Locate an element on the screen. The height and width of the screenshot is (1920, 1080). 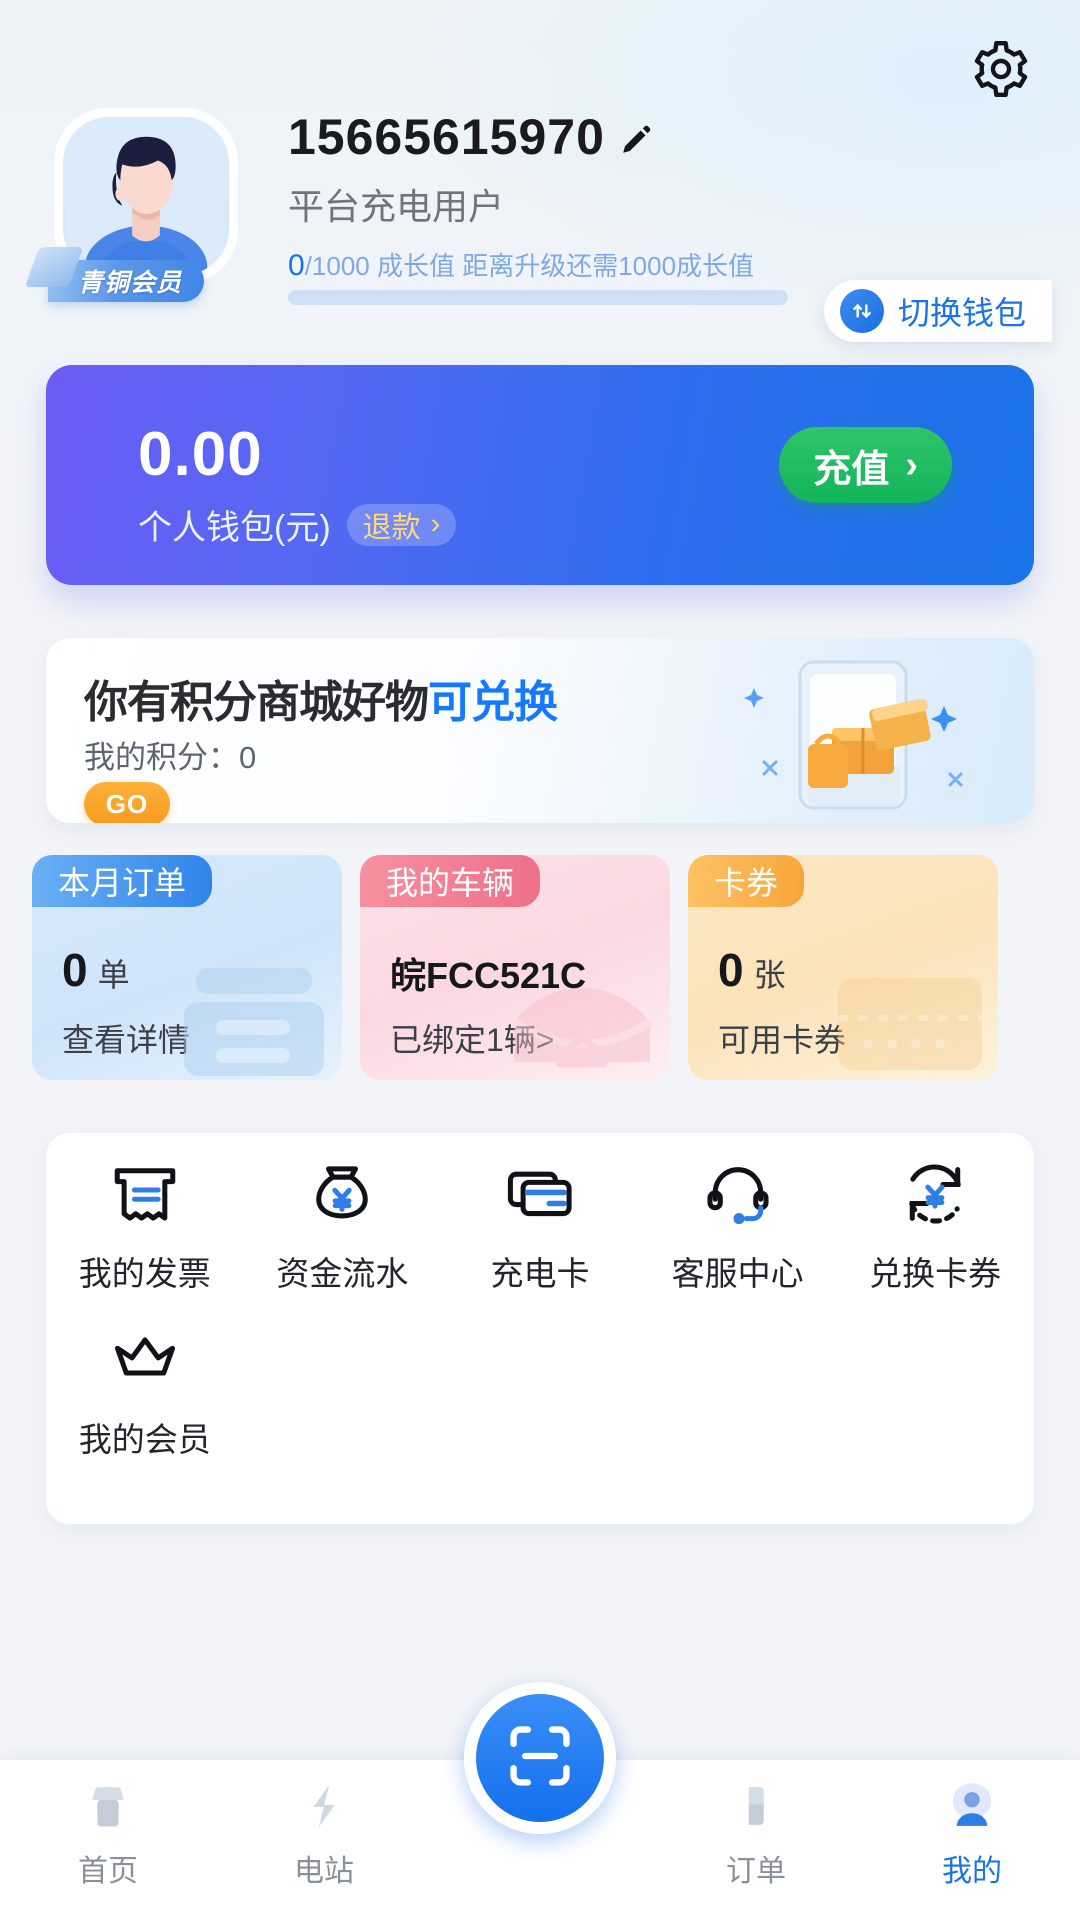
menu-item-exchange-coupon: 兑换卡券 is located at coordinates (935, 1226).